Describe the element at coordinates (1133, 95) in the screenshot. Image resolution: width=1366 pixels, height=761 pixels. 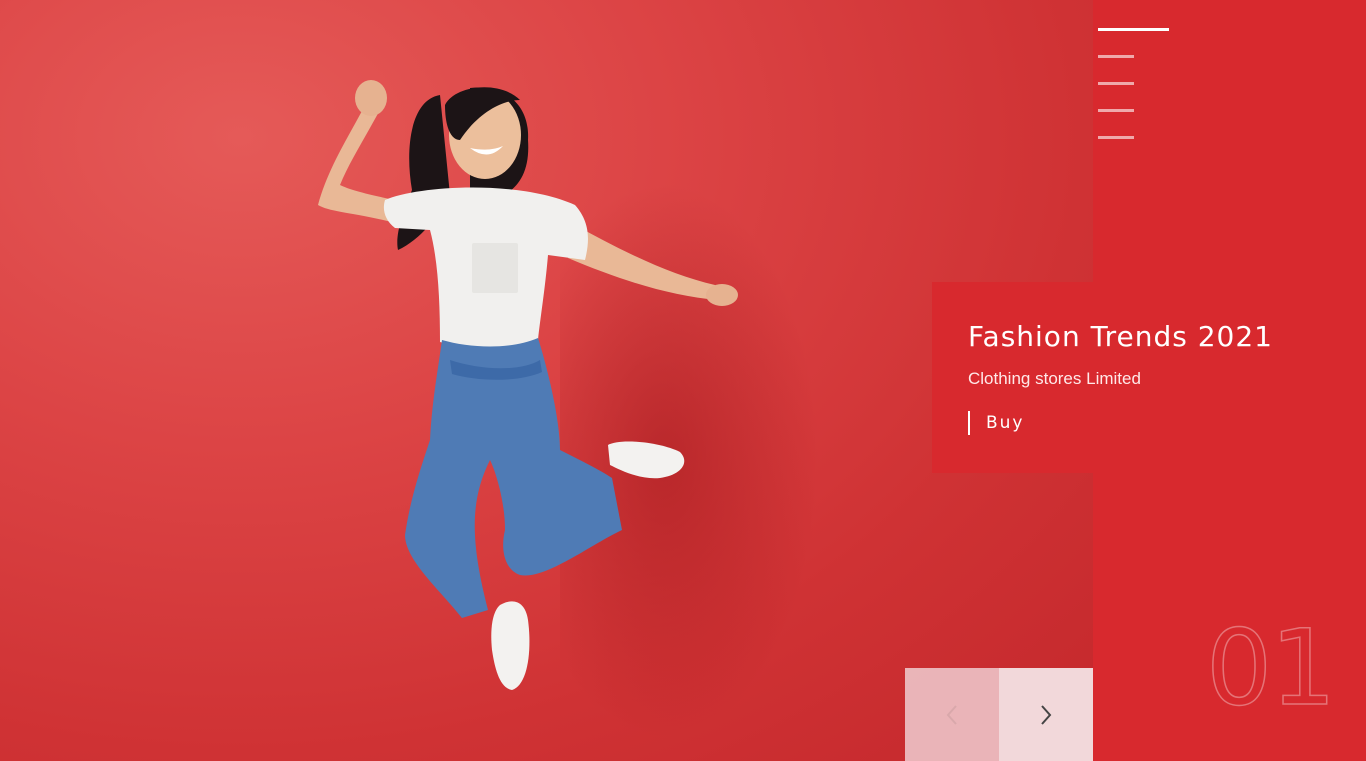
I see `slide-indicators` at that location.